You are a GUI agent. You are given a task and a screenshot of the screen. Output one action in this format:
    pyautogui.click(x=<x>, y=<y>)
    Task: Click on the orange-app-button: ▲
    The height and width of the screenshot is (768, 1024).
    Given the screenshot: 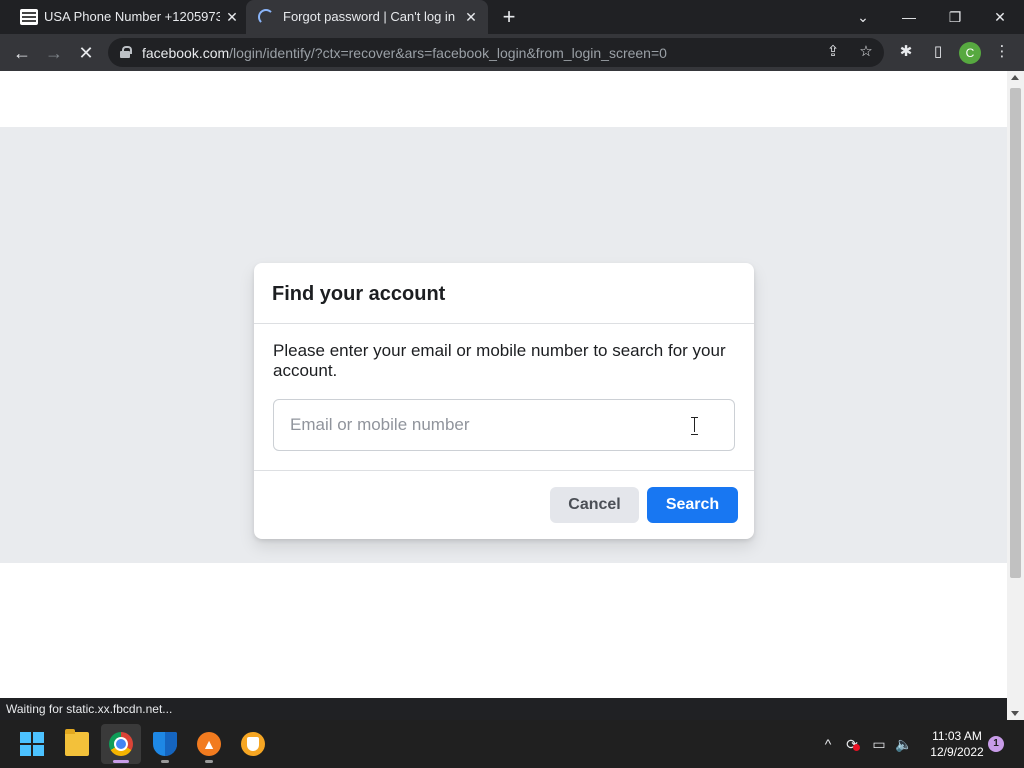 What is the action you would take?
    pyautogui.click(x=209, y=744)
    